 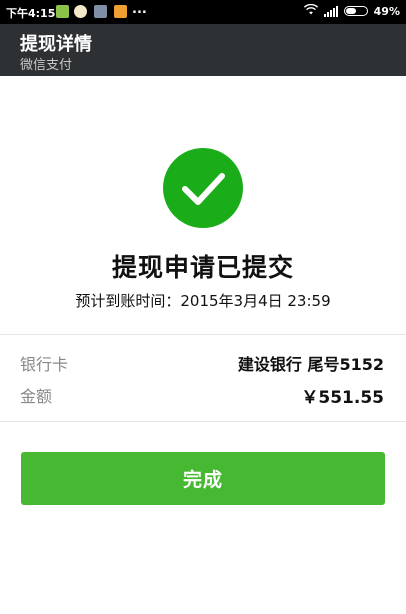 I want to click on amount-label: 金额, so click(x=36, y=396).